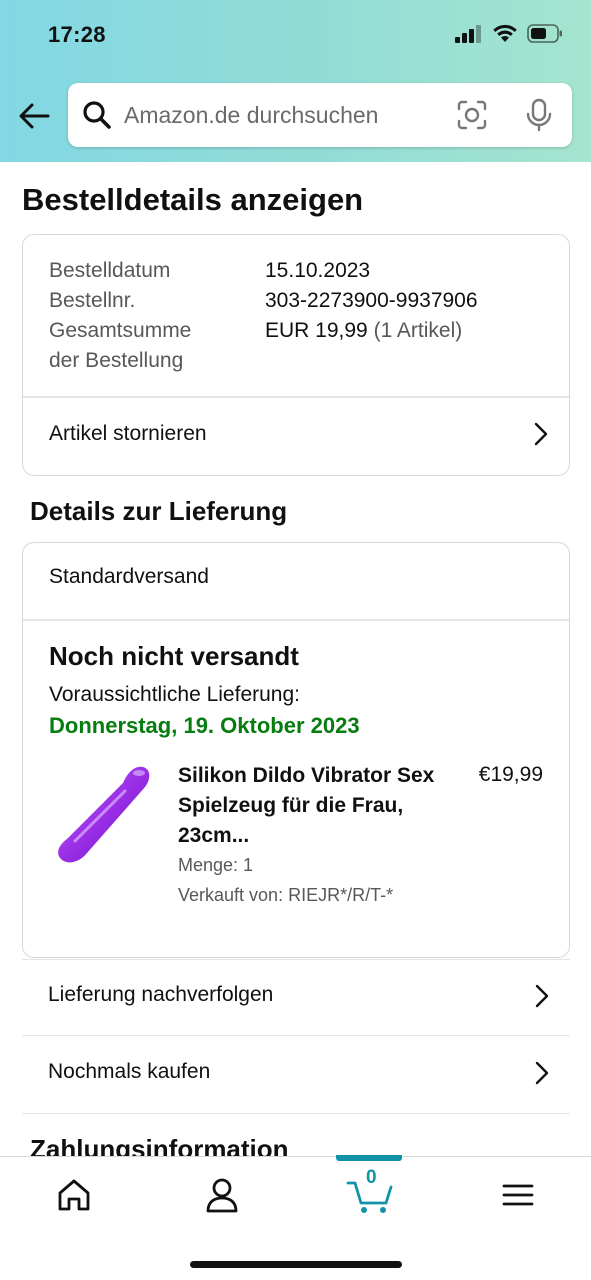 The image size is (591, 1280). I want to click on nav-home, so click(74, 1195).